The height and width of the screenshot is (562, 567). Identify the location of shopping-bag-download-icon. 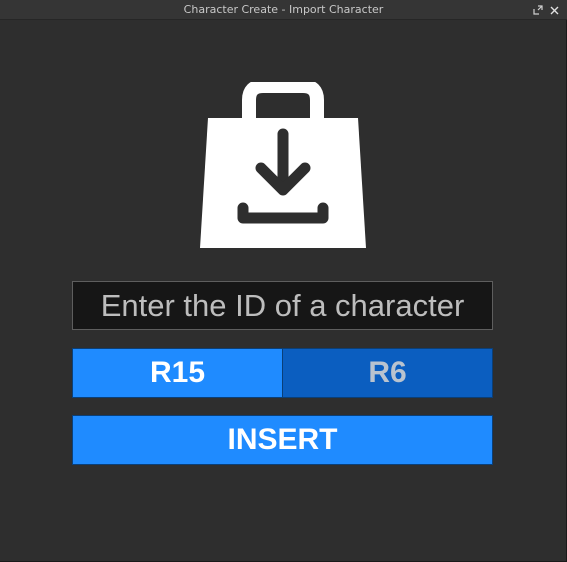
(283, 164).